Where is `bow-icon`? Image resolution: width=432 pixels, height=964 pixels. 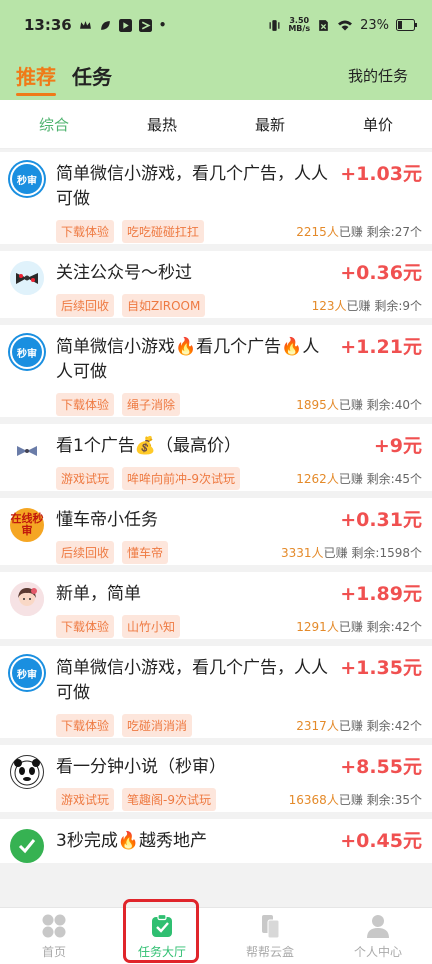
bow-icon is located at coordinates (27, 451).